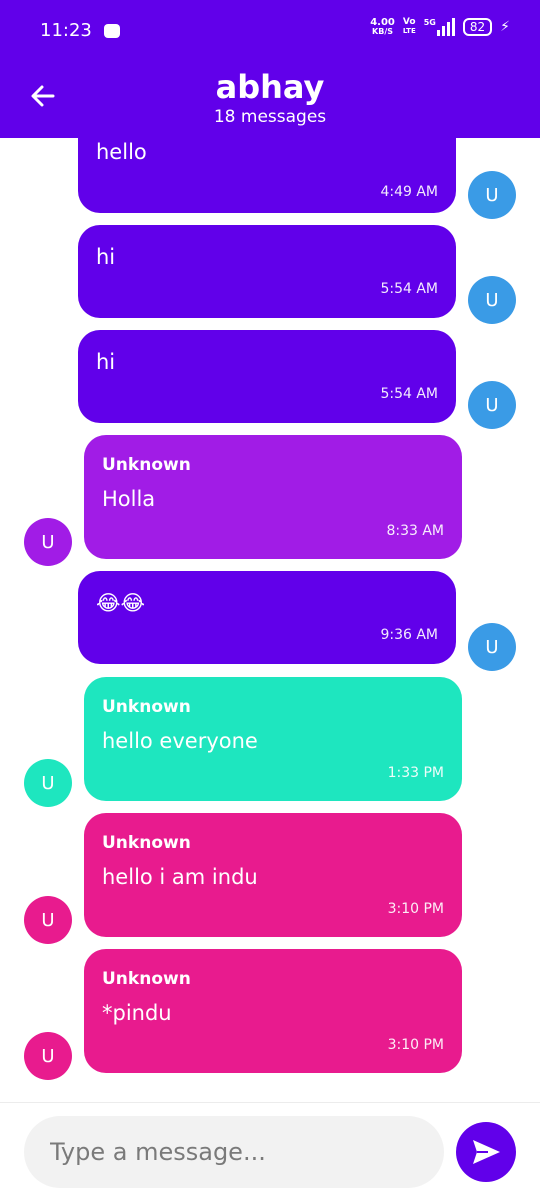  What do you see at coordinates (137, 1013) in the screenshot?
I see `message-text: *pindu` at bounding box center [137, 1013].